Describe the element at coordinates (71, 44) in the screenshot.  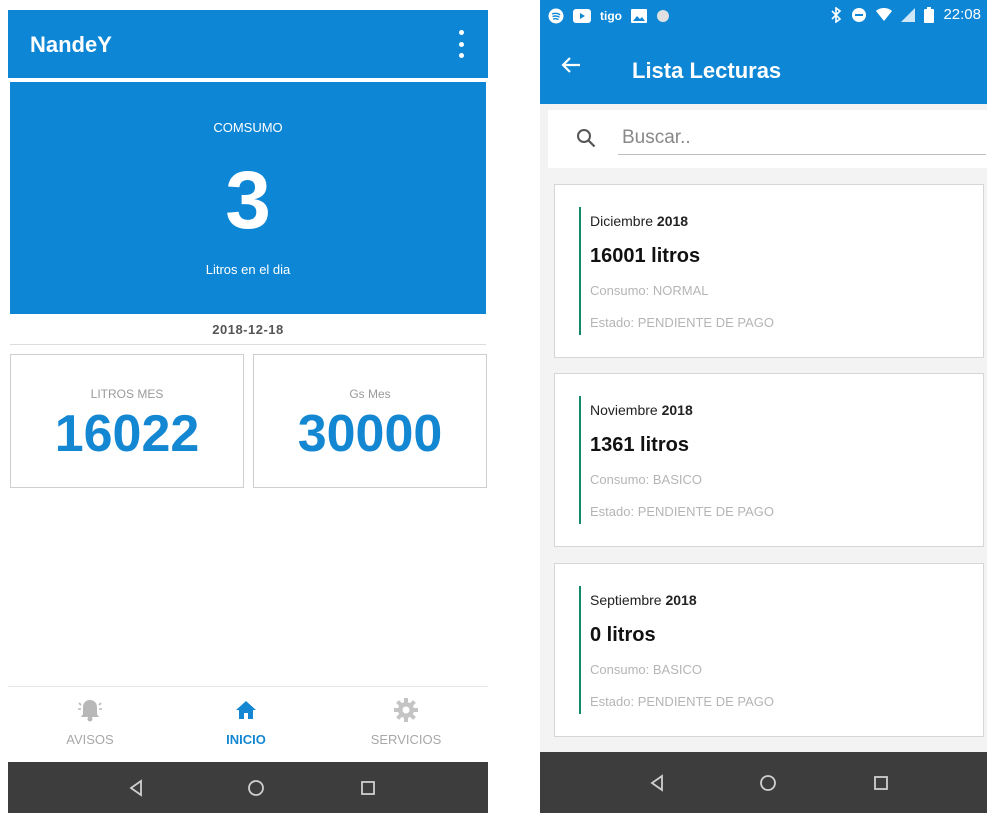
I see `app-title: NandeY` at that location.